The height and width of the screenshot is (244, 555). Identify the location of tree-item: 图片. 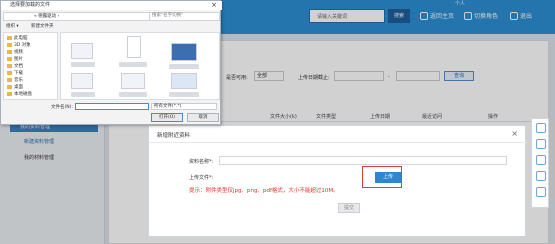
(15, 59).